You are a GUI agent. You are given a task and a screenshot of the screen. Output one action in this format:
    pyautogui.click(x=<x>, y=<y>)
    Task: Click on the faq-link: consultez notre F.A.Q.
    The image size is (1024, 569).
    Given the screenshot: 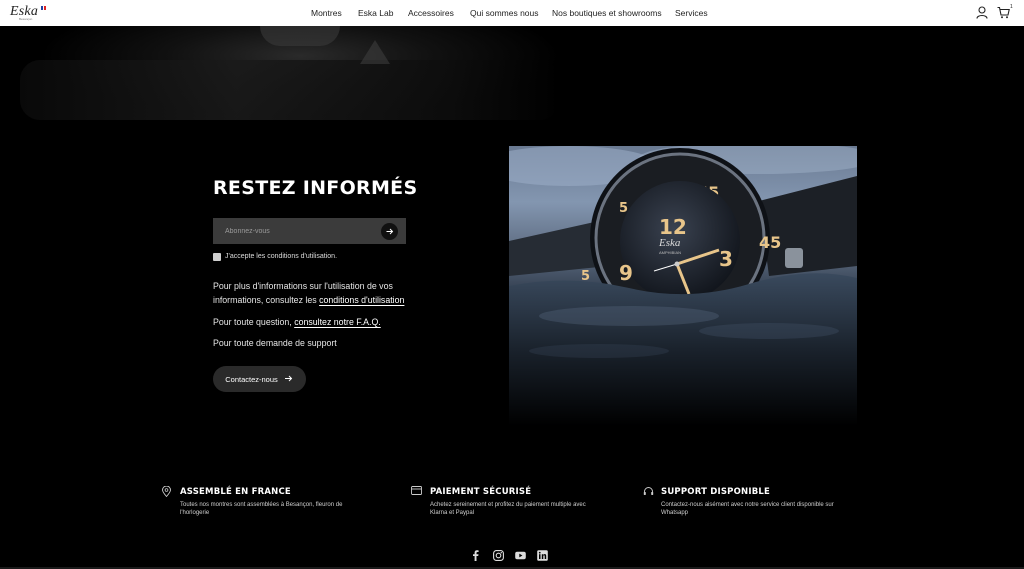 What is the action you would take?
    pyautogui.click(x=337, y=322)
    